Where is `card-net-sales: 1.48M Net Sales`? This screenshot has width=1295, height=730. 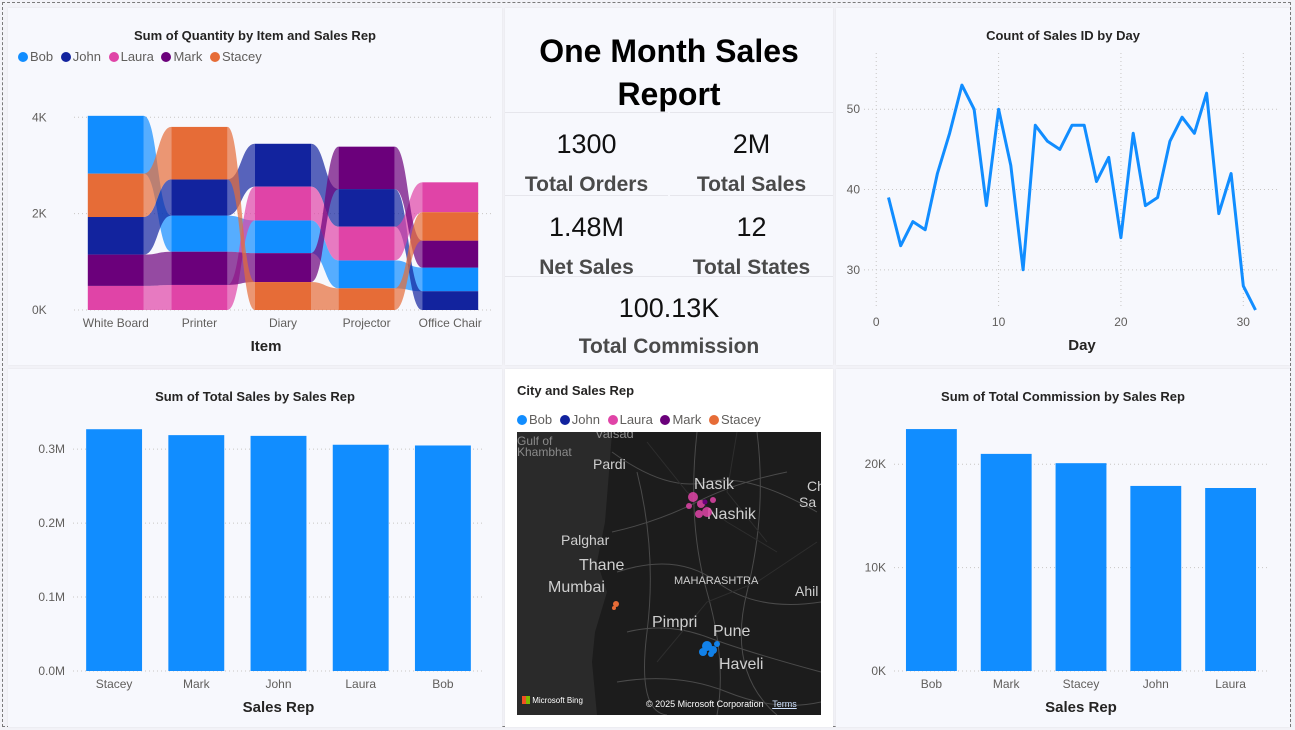 card-net-sales: 1.48M Net Sales is located at coordinates (586, 241).